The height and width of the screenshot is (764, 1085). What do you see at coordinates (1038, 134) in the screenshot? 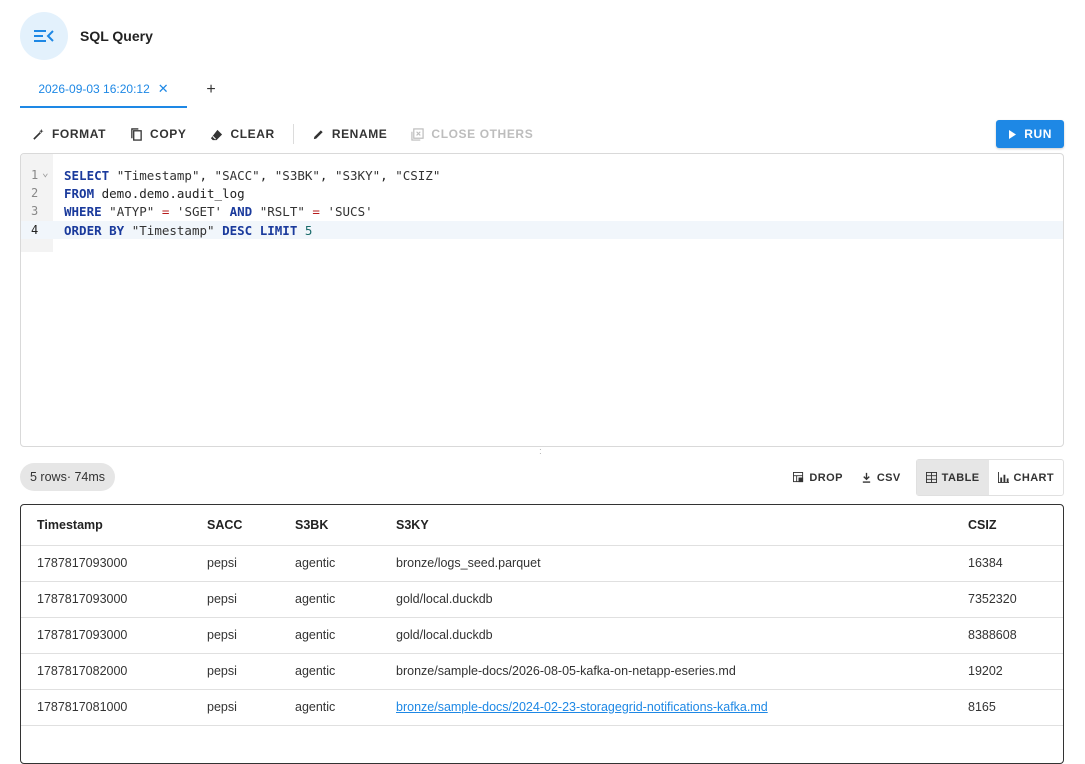
I see `run-label: RUN` at bounding box center [1038, 134].